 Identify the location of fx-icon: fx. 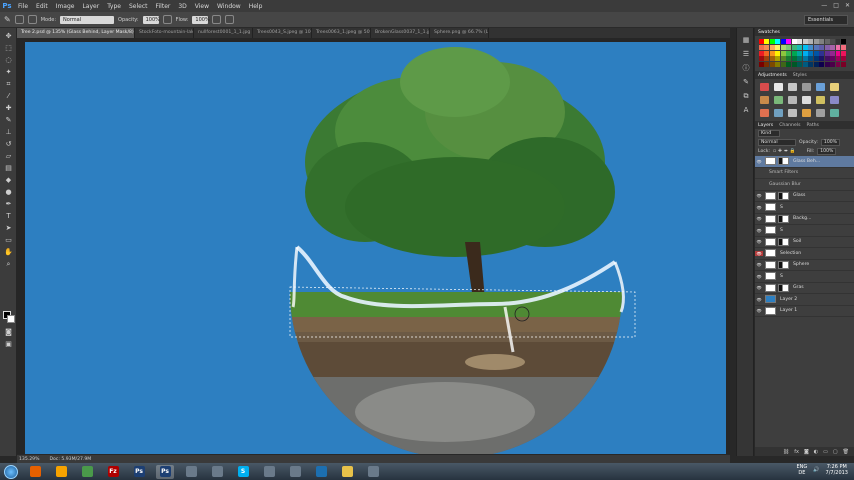
(796, 452).